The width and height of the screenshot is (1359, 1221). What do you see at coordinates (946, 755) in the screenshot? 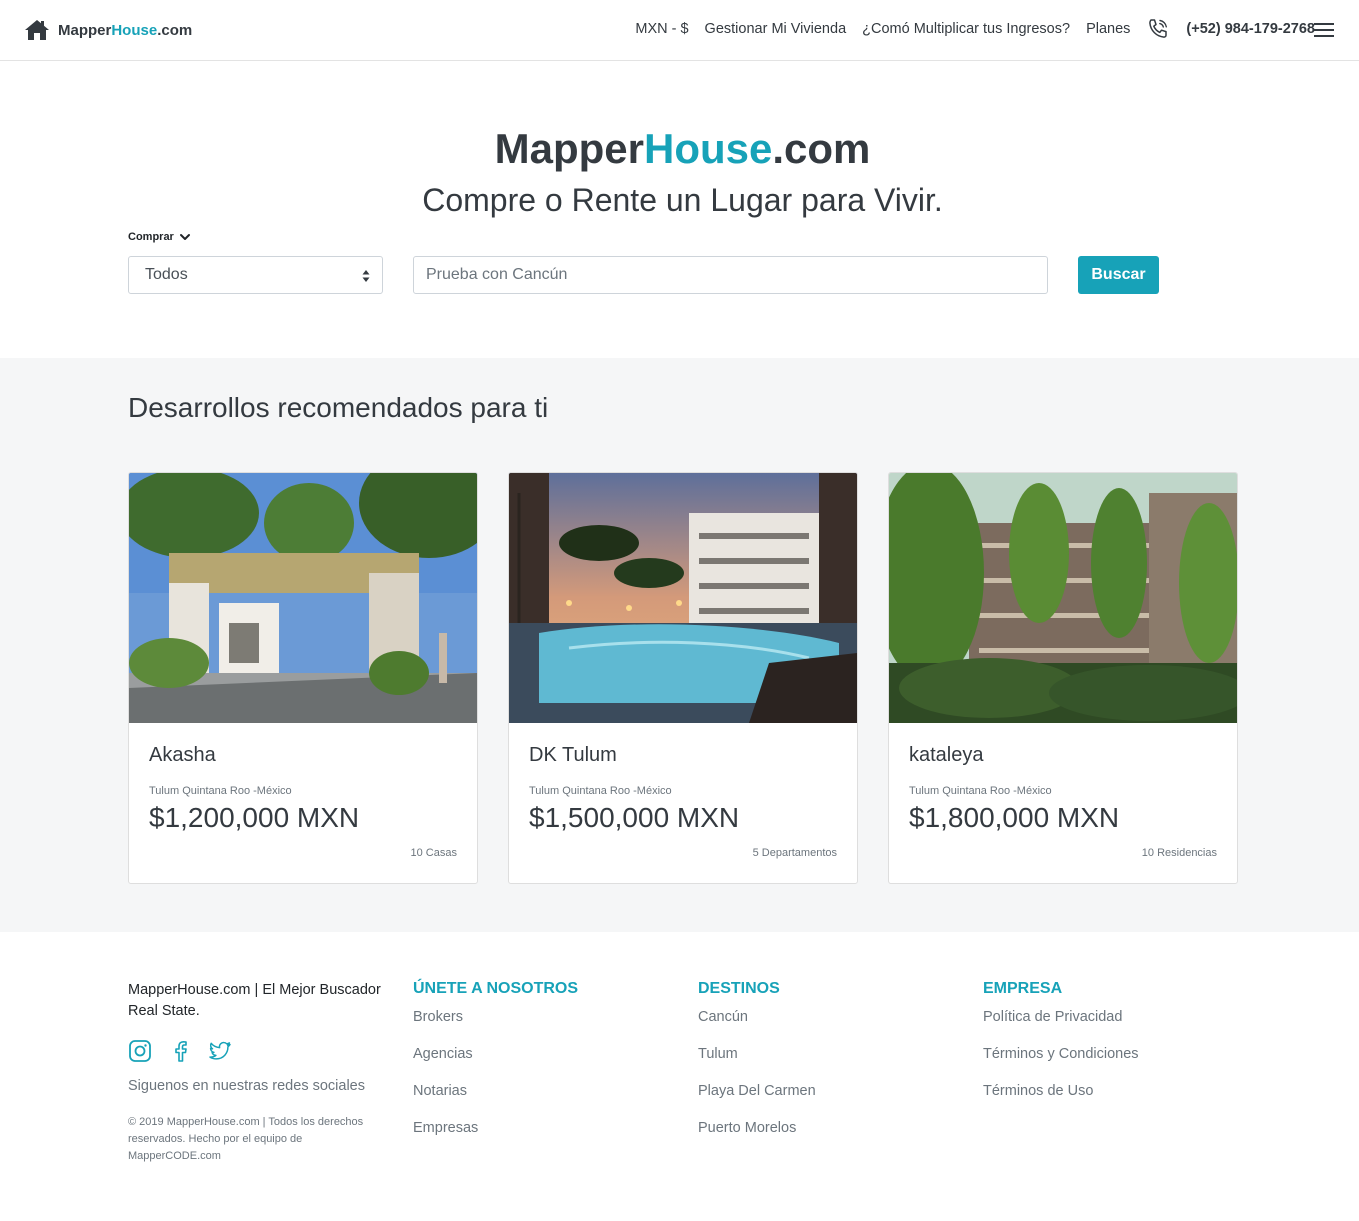
I see `property-name: kataleya` at bounding box center [946, 755].